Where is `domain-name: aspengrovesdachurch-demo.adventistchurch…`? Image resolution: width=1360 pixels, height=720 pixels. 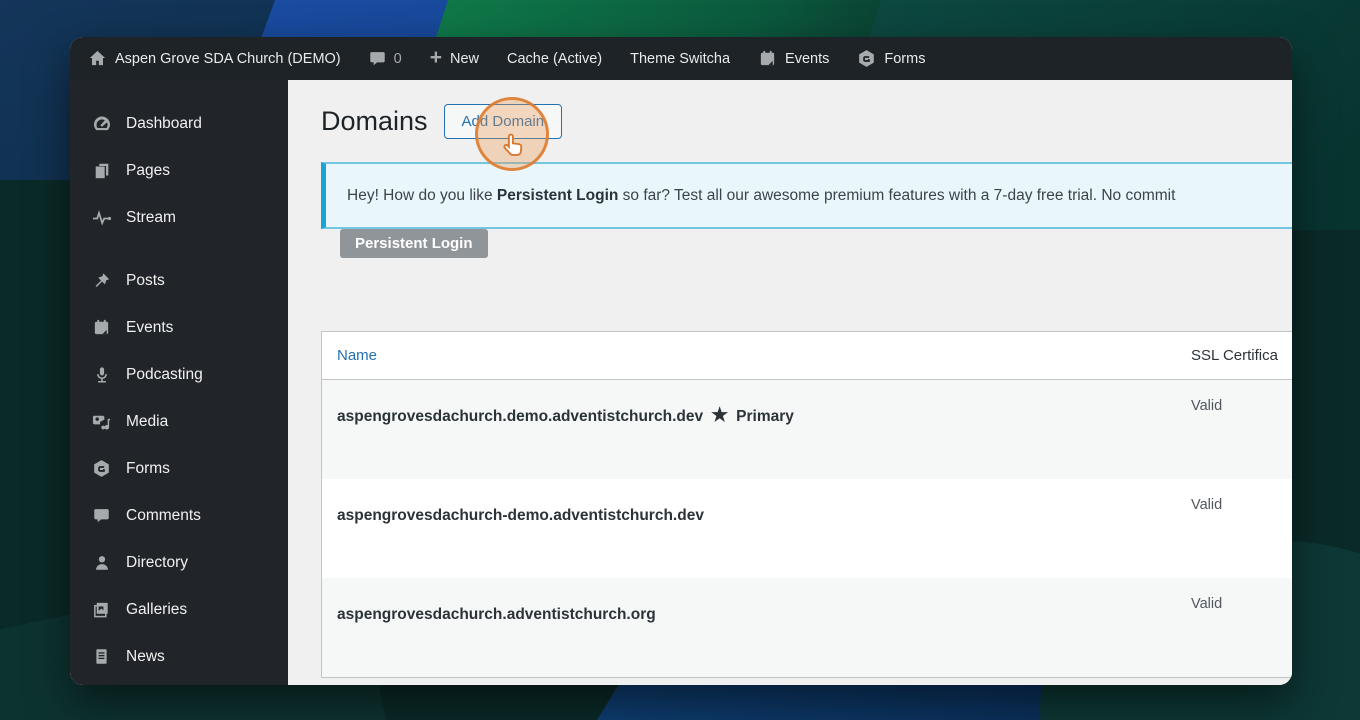 domain-name: aspengrovesdachurch-demo.adventistchurch… is located at coordinates (520, 515).